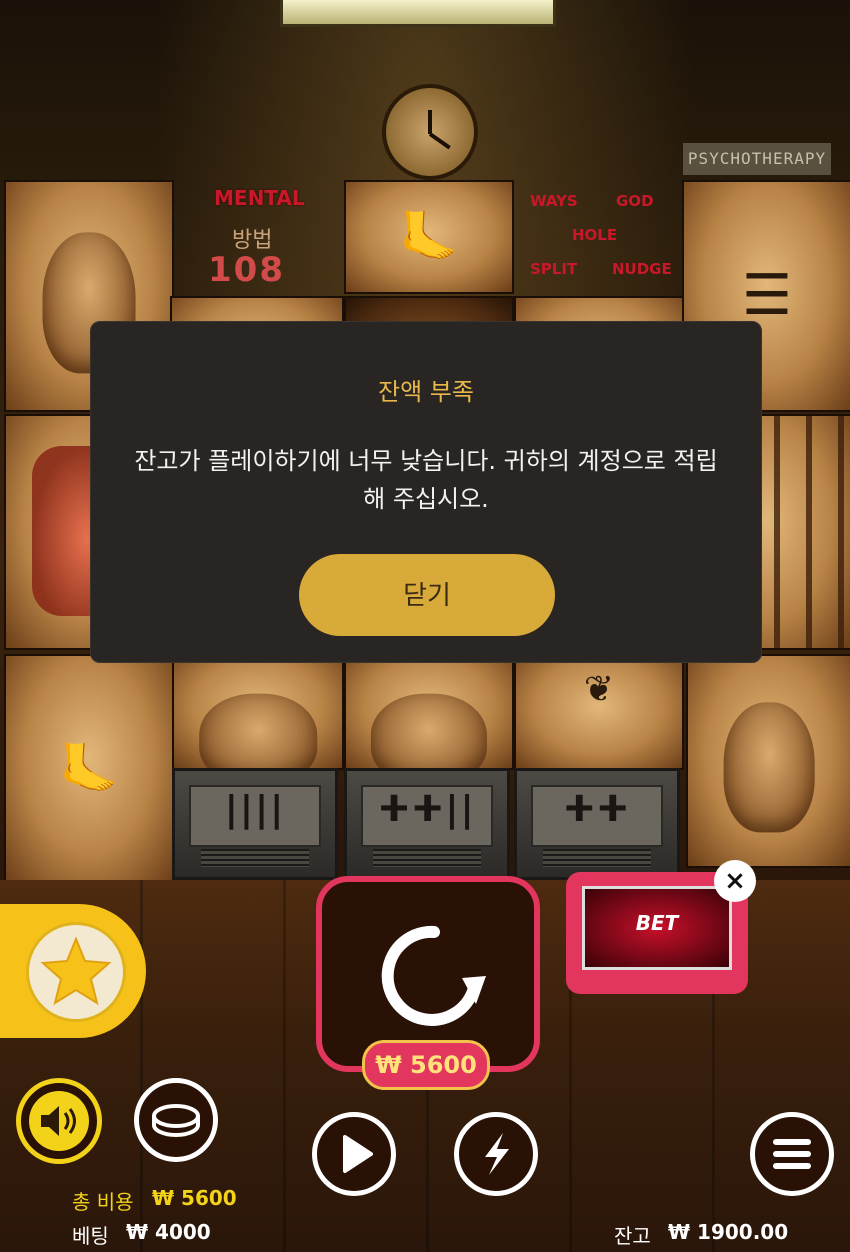 The image size is (850, 1252). I want to click on tally-crate: ⵜⵜ, so click(597, 824).